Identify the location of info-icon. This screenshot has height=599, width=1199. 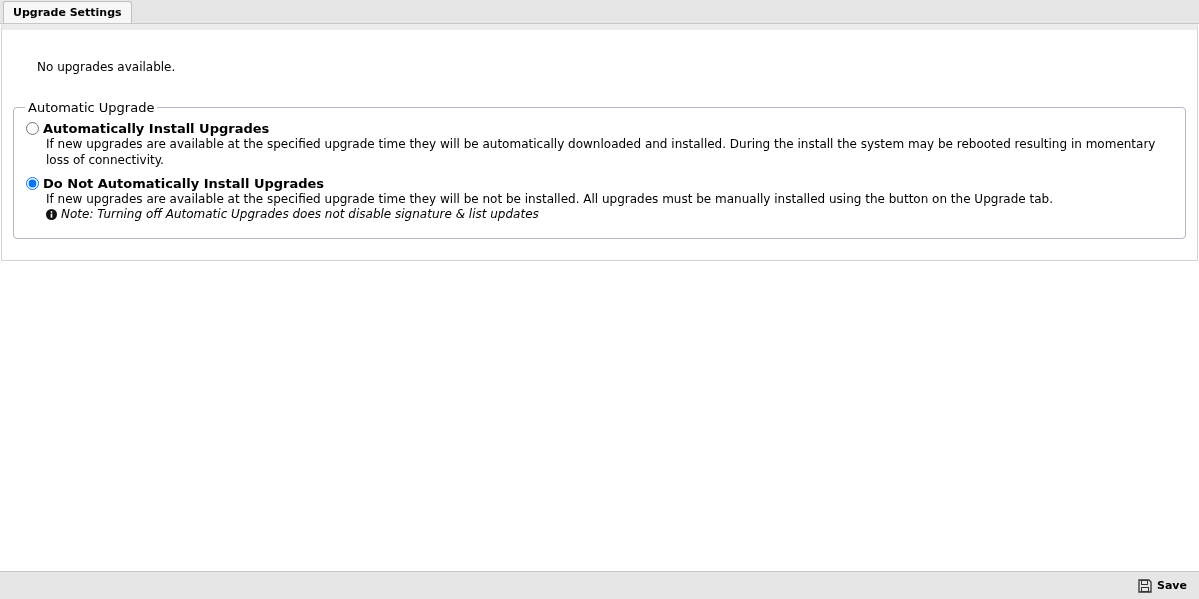
(51, 214).